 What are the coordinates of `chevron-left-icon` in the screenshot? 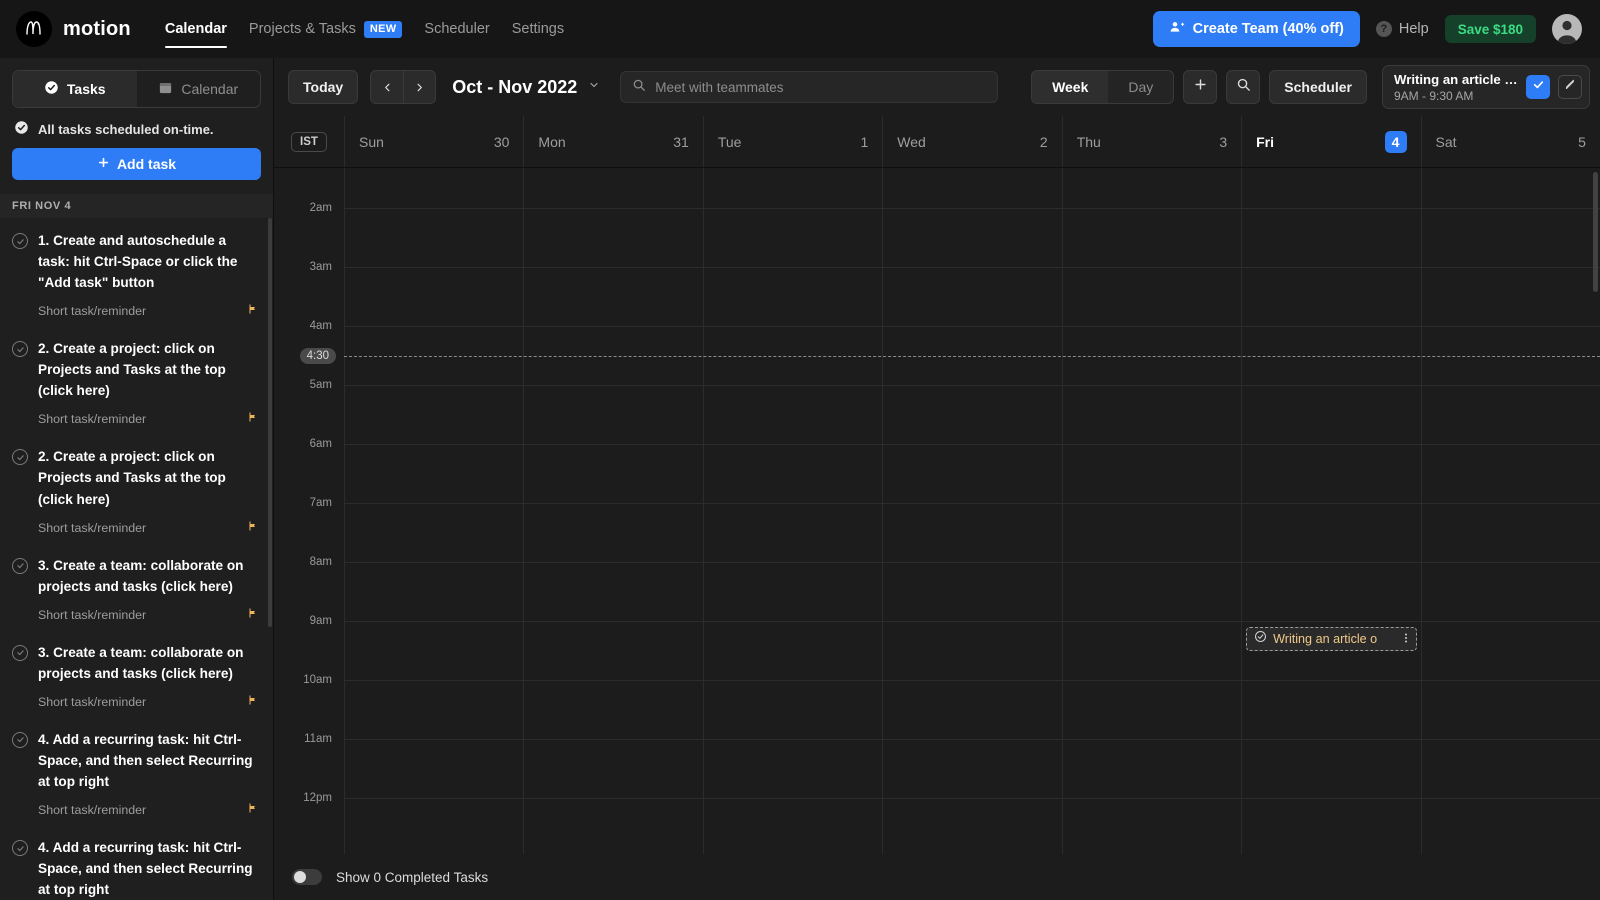 It's located at (387, 87).